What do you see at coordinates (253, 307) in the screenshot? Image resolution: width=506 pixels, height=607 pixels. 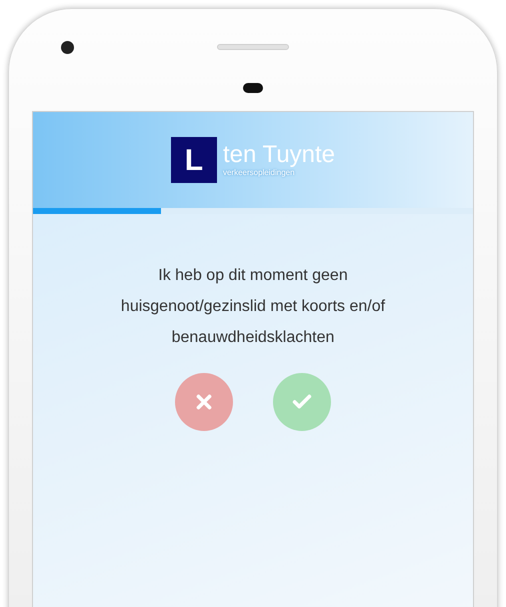 I see `question-text: Ik heb op dit moment geen huisgenoot/gezinslid met koorts en/of benauwdheidsklachten` at bounding box center [253, 307].